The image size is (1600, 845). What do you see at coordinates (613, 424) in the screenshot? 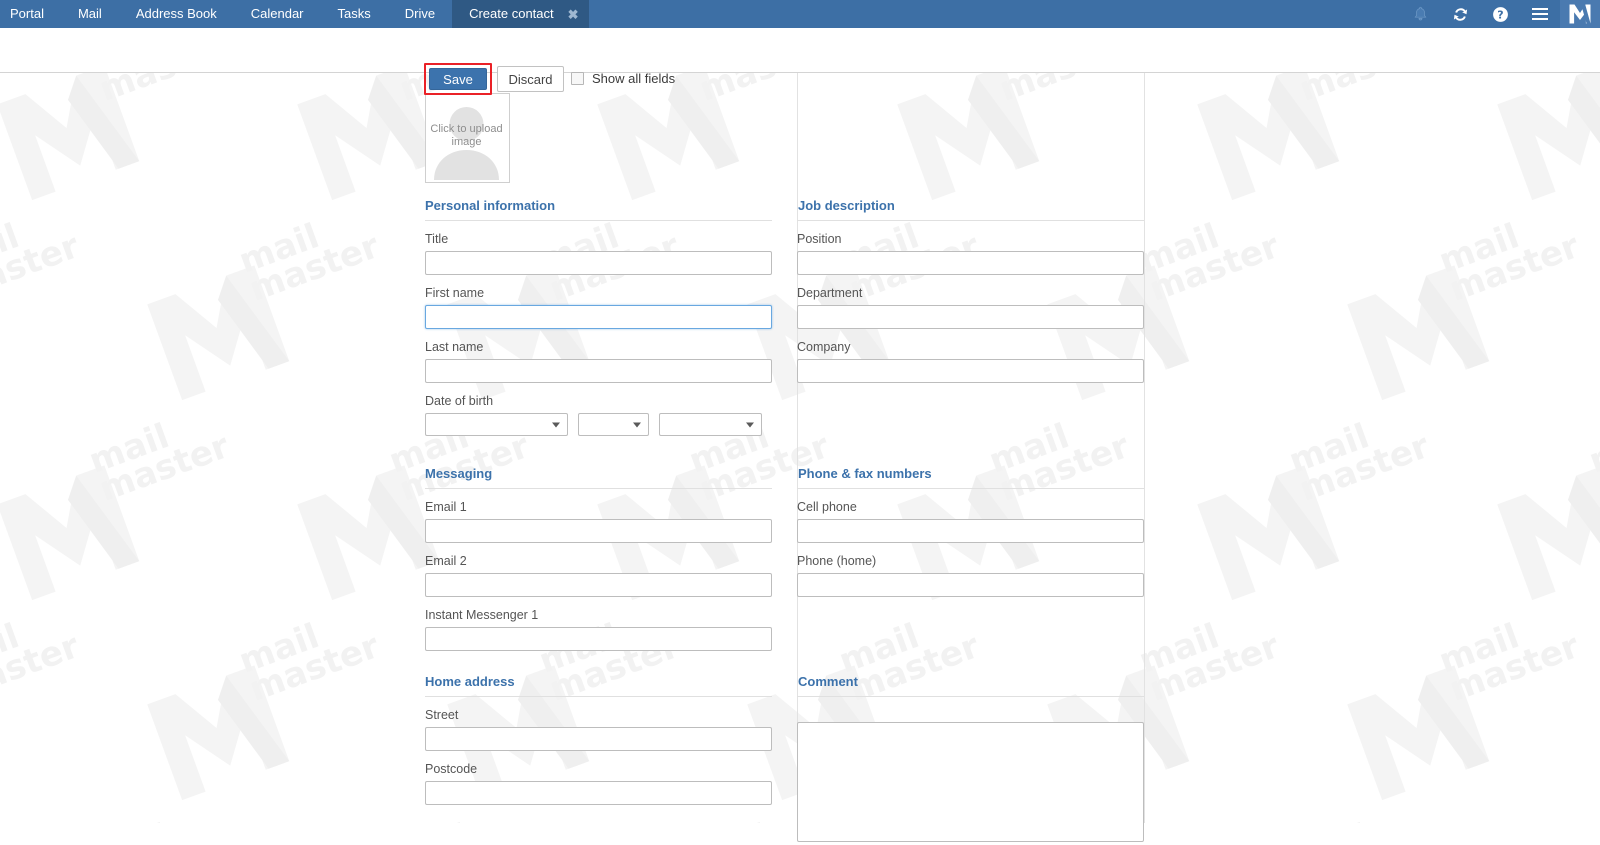
I see `dob-month-select` at bounding box center [613, 424].